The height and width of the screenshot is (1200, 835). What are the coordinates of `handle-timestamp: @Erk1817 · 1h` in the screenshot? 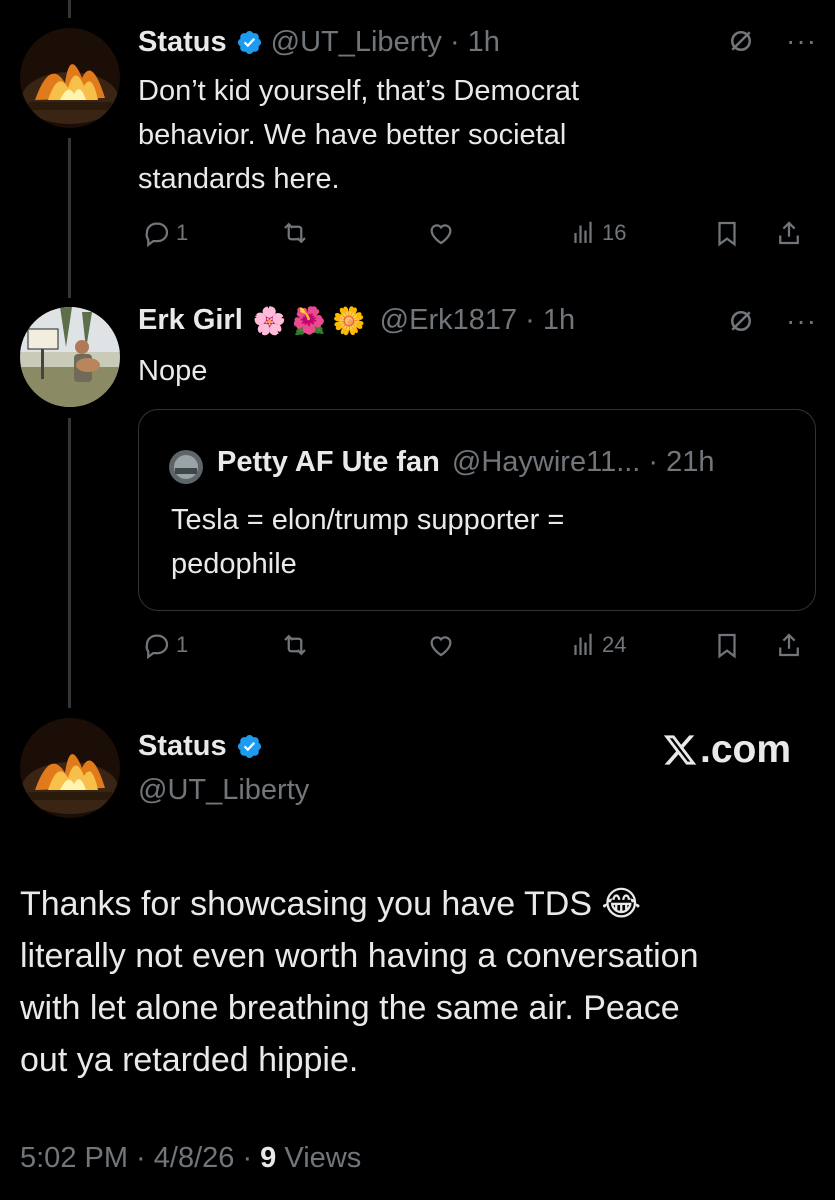 It's located at (477, 320).